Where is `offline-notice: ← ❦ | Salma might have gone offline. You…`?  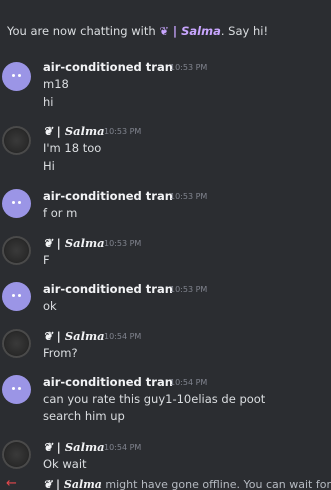 offline-notice: ← ❦ | Salma might have gone offline. You… is located at coordinates (165, 484).